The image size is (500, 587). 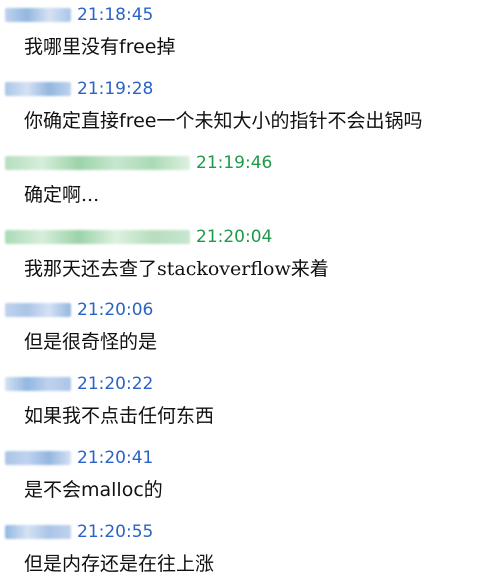 What do you see at coordinates (176, 269) in the screenshot?
I see `message-text: 我那天还去查了stackoverflow来着` at bounding box center [176, 269].